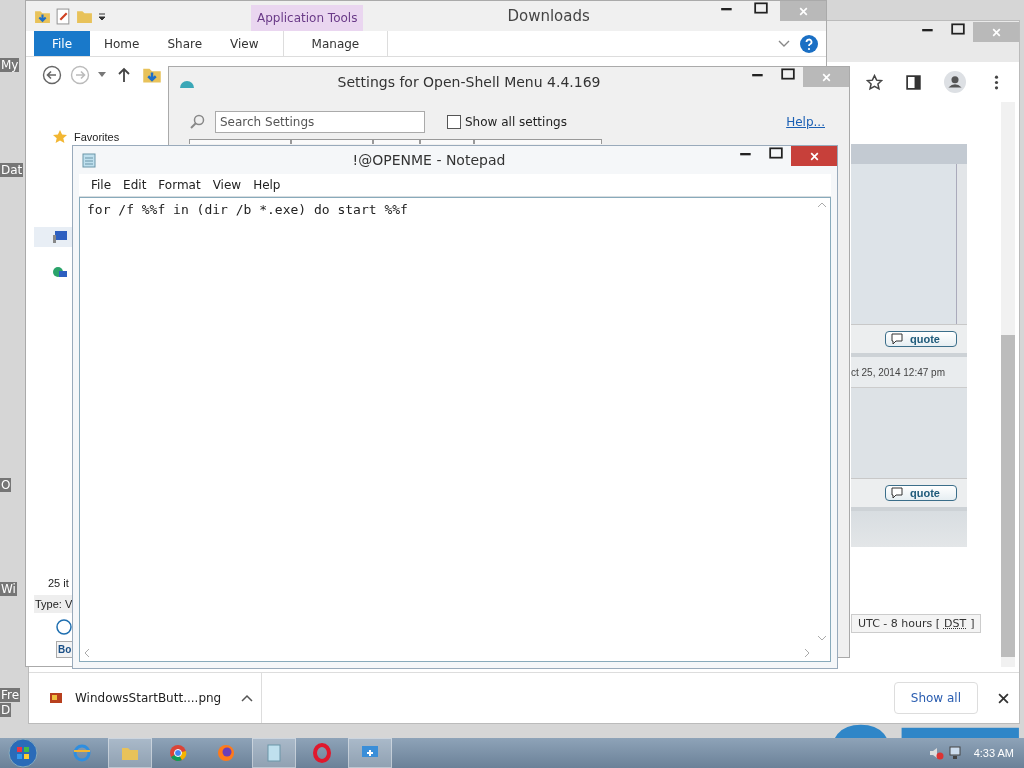  I want to click on start-button, so click(23, 753).